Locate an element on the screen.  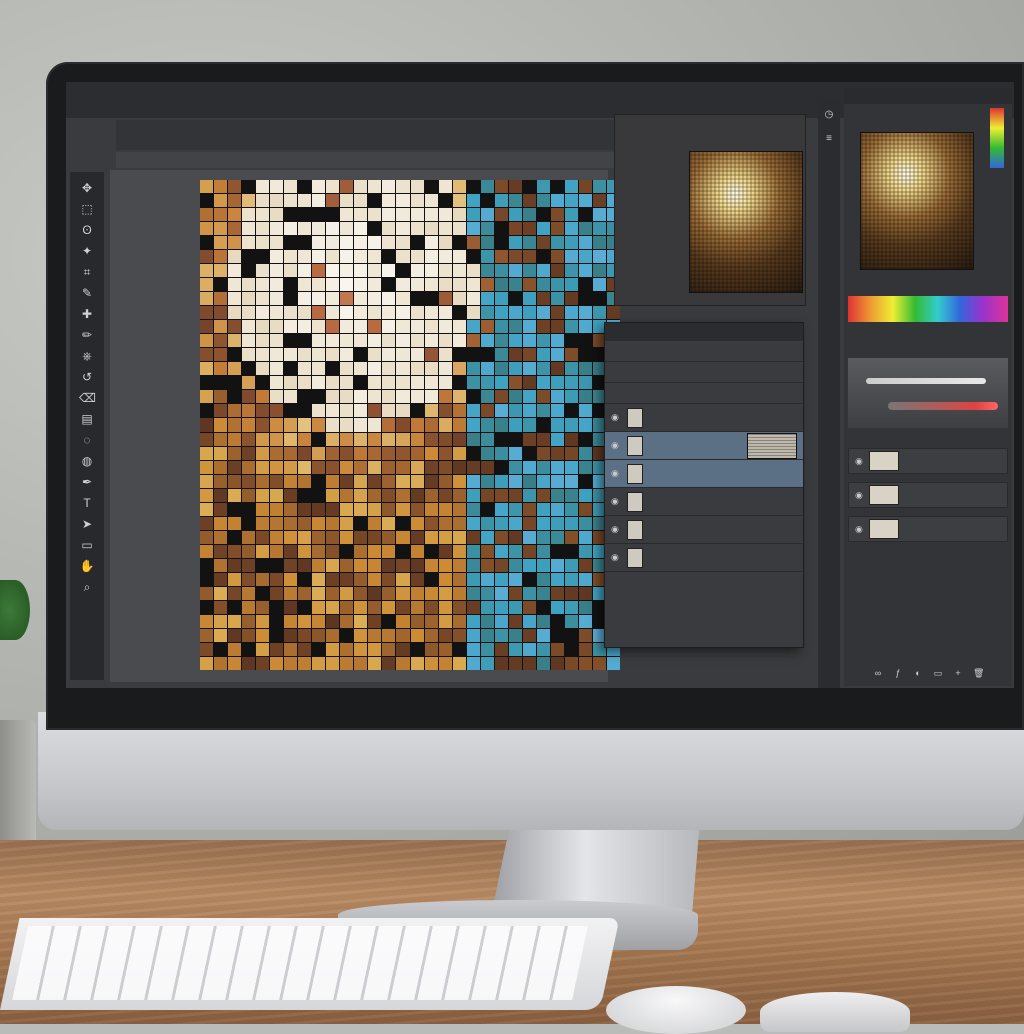
lasso-tool-icon: ʘ is located at coordinates (87, 230).